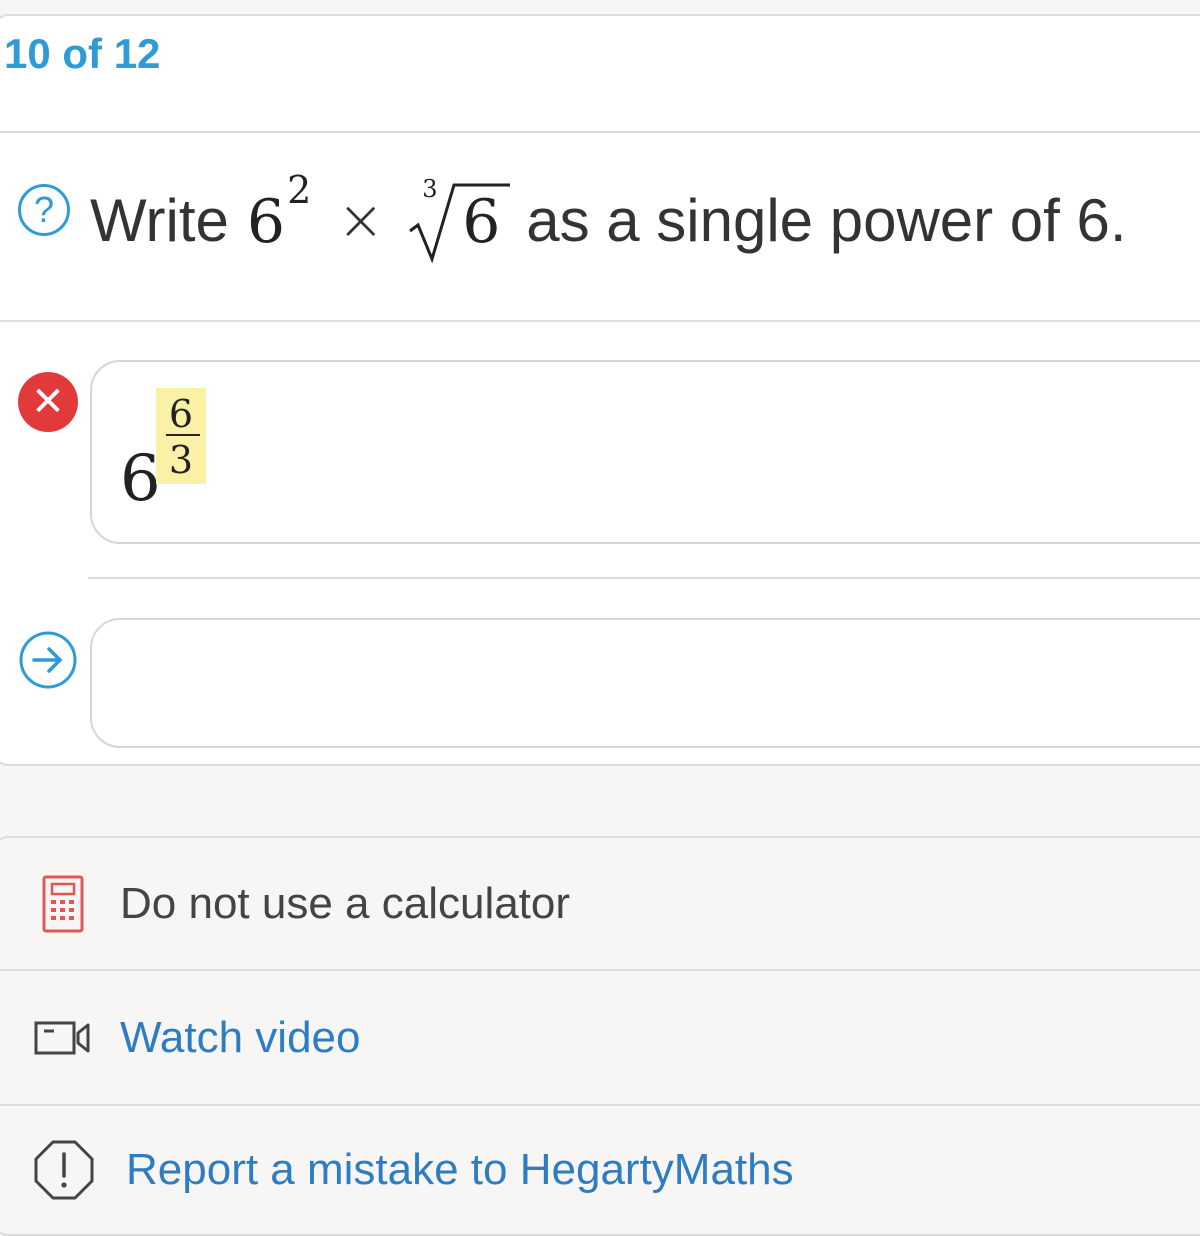 The image size is (1200, 1236). What do you see at coordinates (181, 460) in the screenshot?
I see `answer-denominator: 3` at bounding box center [181, 460].